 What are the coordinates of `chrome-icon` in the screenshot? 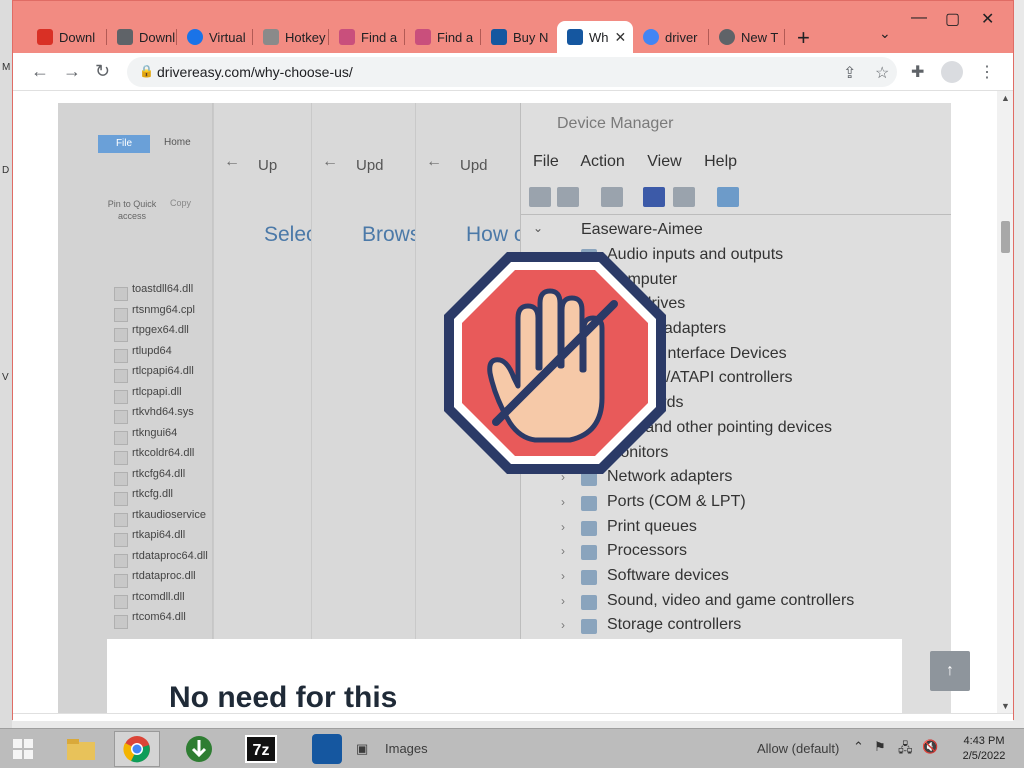 It's located at (727, 37).